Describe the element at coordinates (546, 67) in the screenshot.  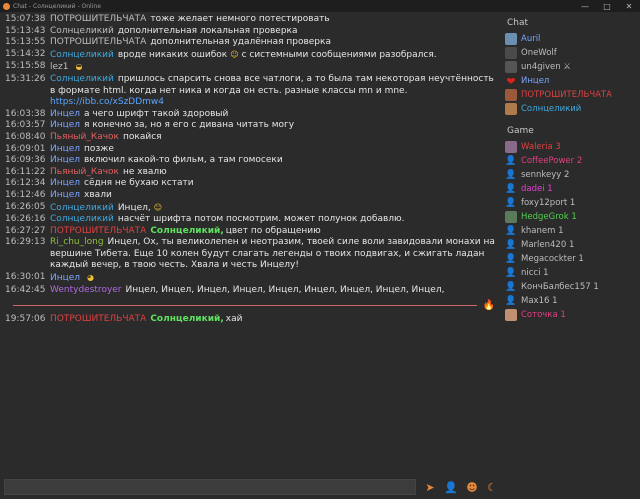
I see `user-name: un4given ⚔` at that location.